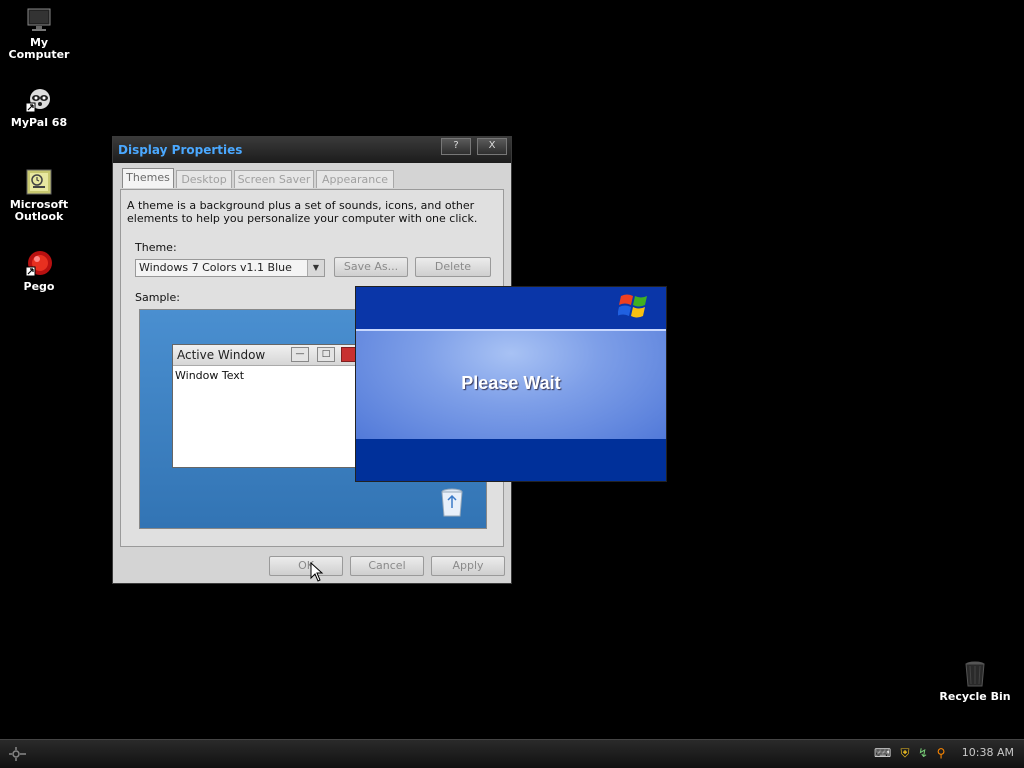  What do you see at coordinates (39, 48) in the screenshot?
I see `desktop-icon-label: My Computer` at bounding box center [39, 48].